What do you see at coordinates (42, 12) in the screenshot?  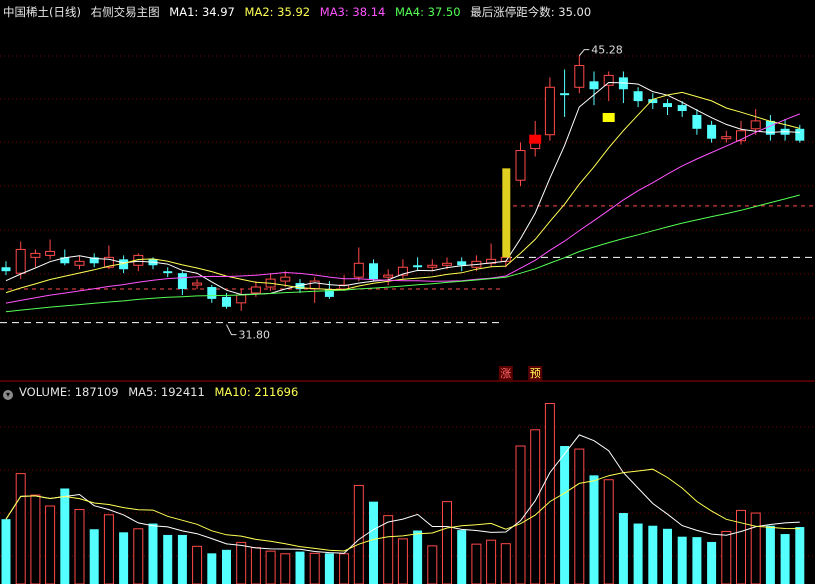 I see `stock-title: 中国稀土(日线)` at bounding box center [42, 12].